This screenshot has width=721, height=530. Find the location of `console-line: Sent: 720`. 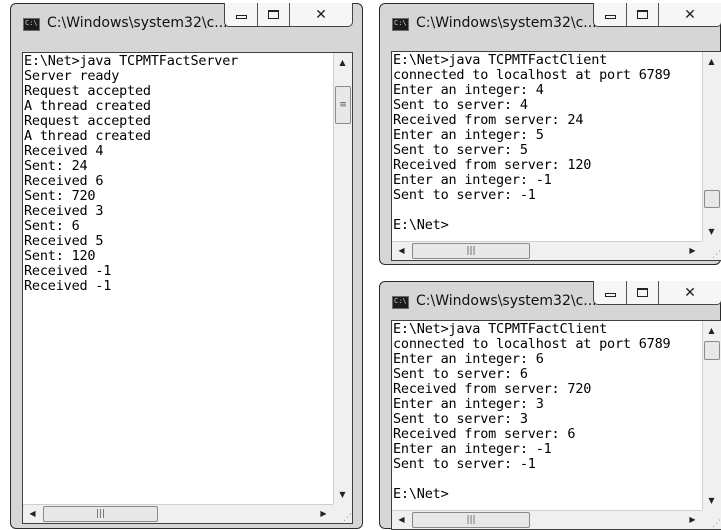

console-line: Sent: 720 is located at coordinates (60, 196).